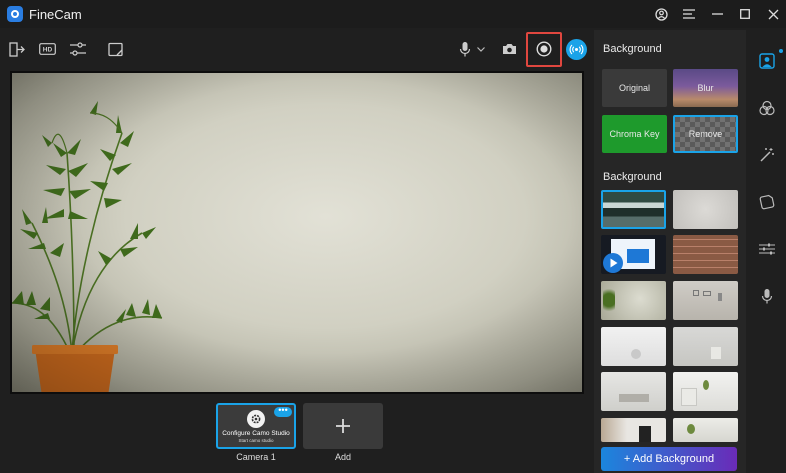 The height and width of the screenshot is (473, 786). Describe the element at coordinates (632, 49) in the screenshot. I see `background-heading: Background` at that location.